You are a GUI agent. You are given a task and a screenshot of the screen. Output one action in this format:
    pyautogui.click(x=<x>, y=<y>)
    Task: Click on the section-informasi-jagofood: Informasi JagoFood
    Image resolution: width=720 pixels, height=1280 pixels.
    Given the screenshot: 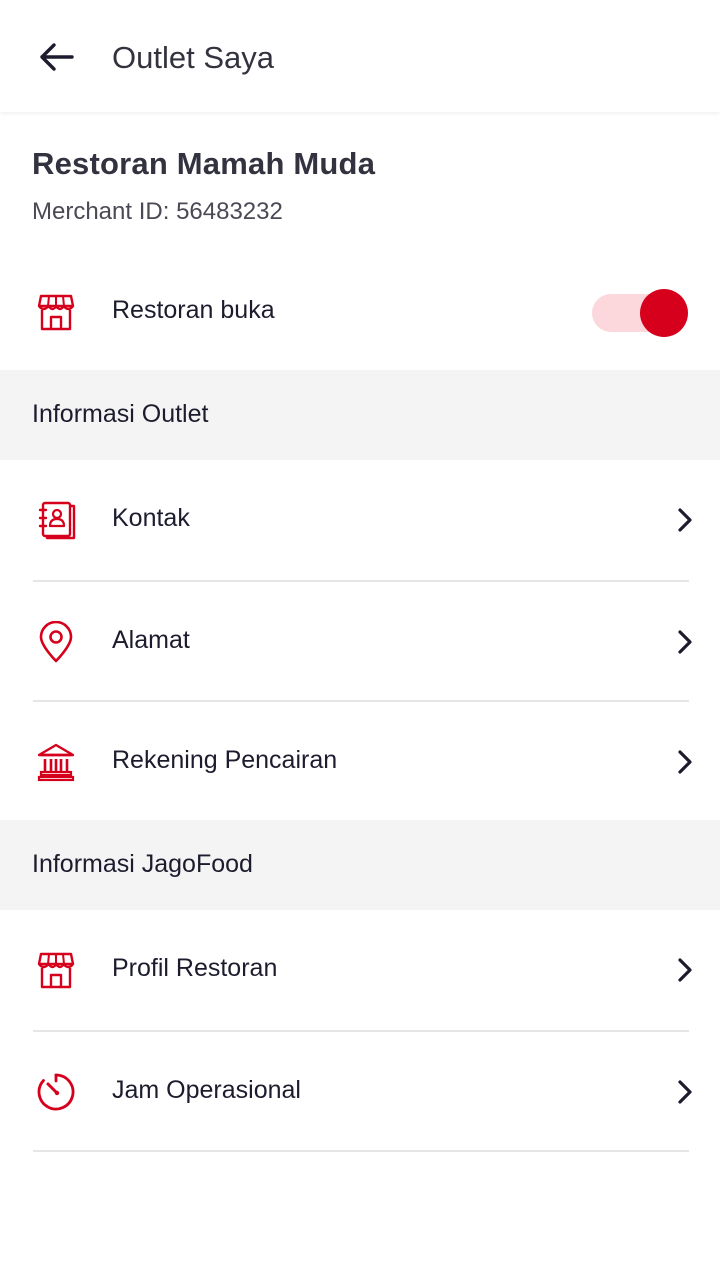 What is the action you would take?
    pyautogui.click(x=360, y=865)
    